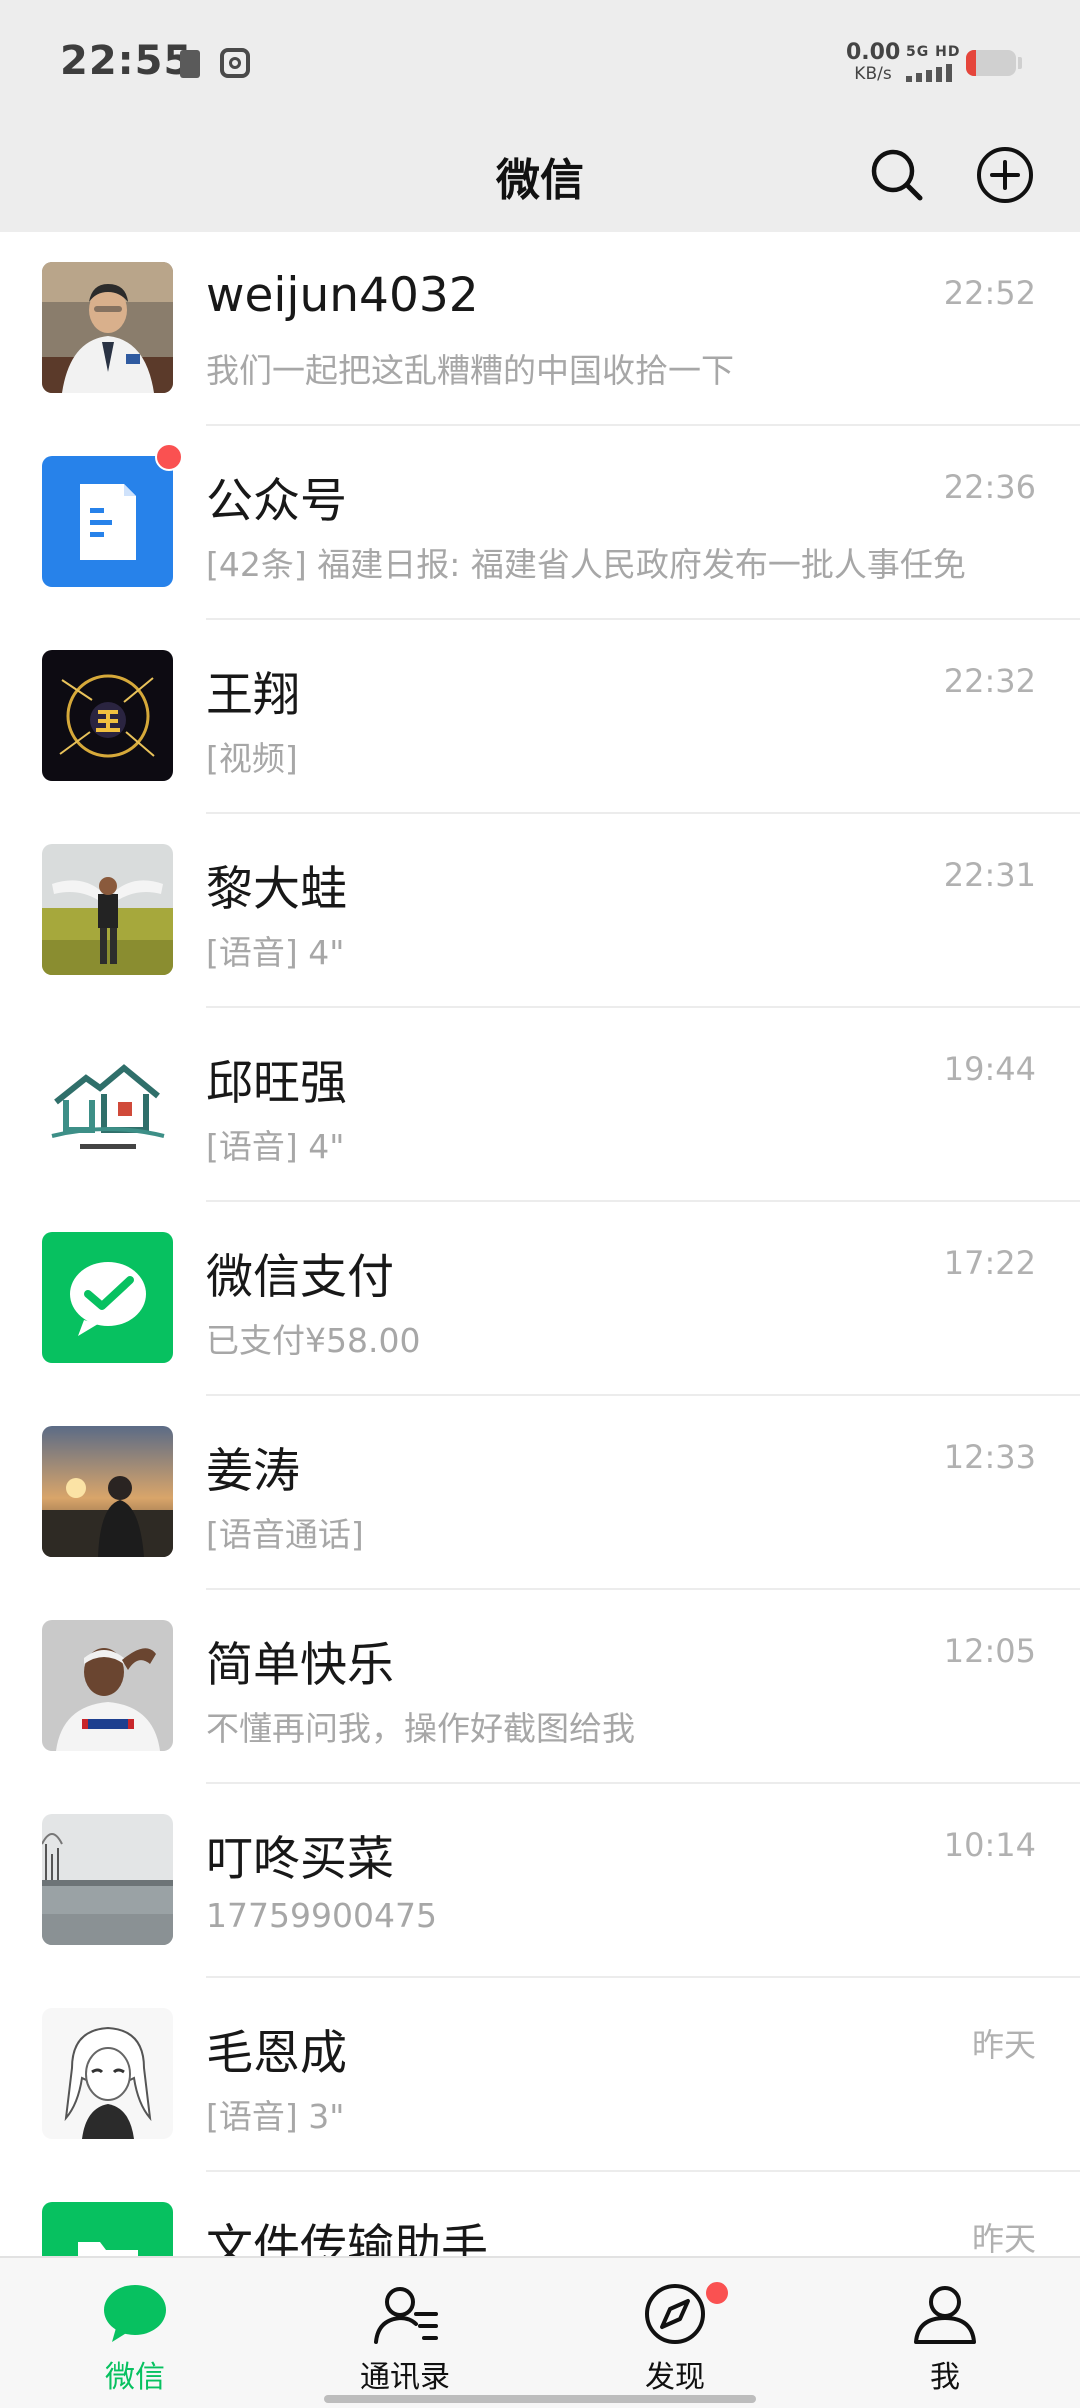  Describe the element at coordinates (991, 63) in the screenshot. I see `battery-icon` at that location.